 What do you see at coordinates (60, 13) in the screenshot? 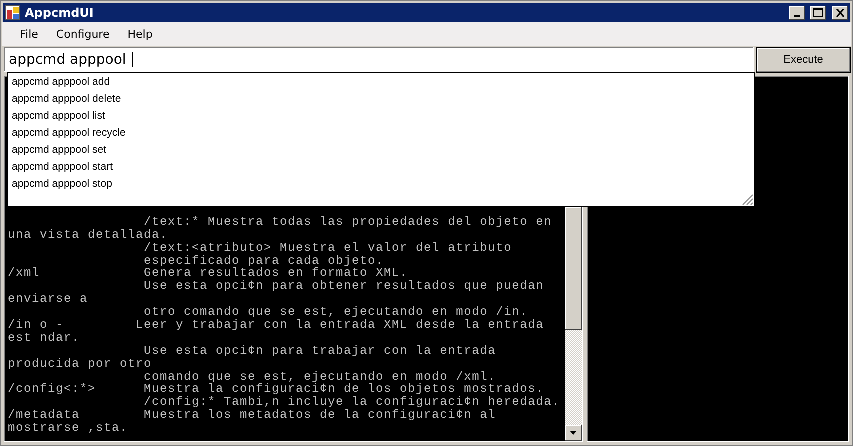
I see `window-title: AppcmdUI` at bounding box center [60, 13].